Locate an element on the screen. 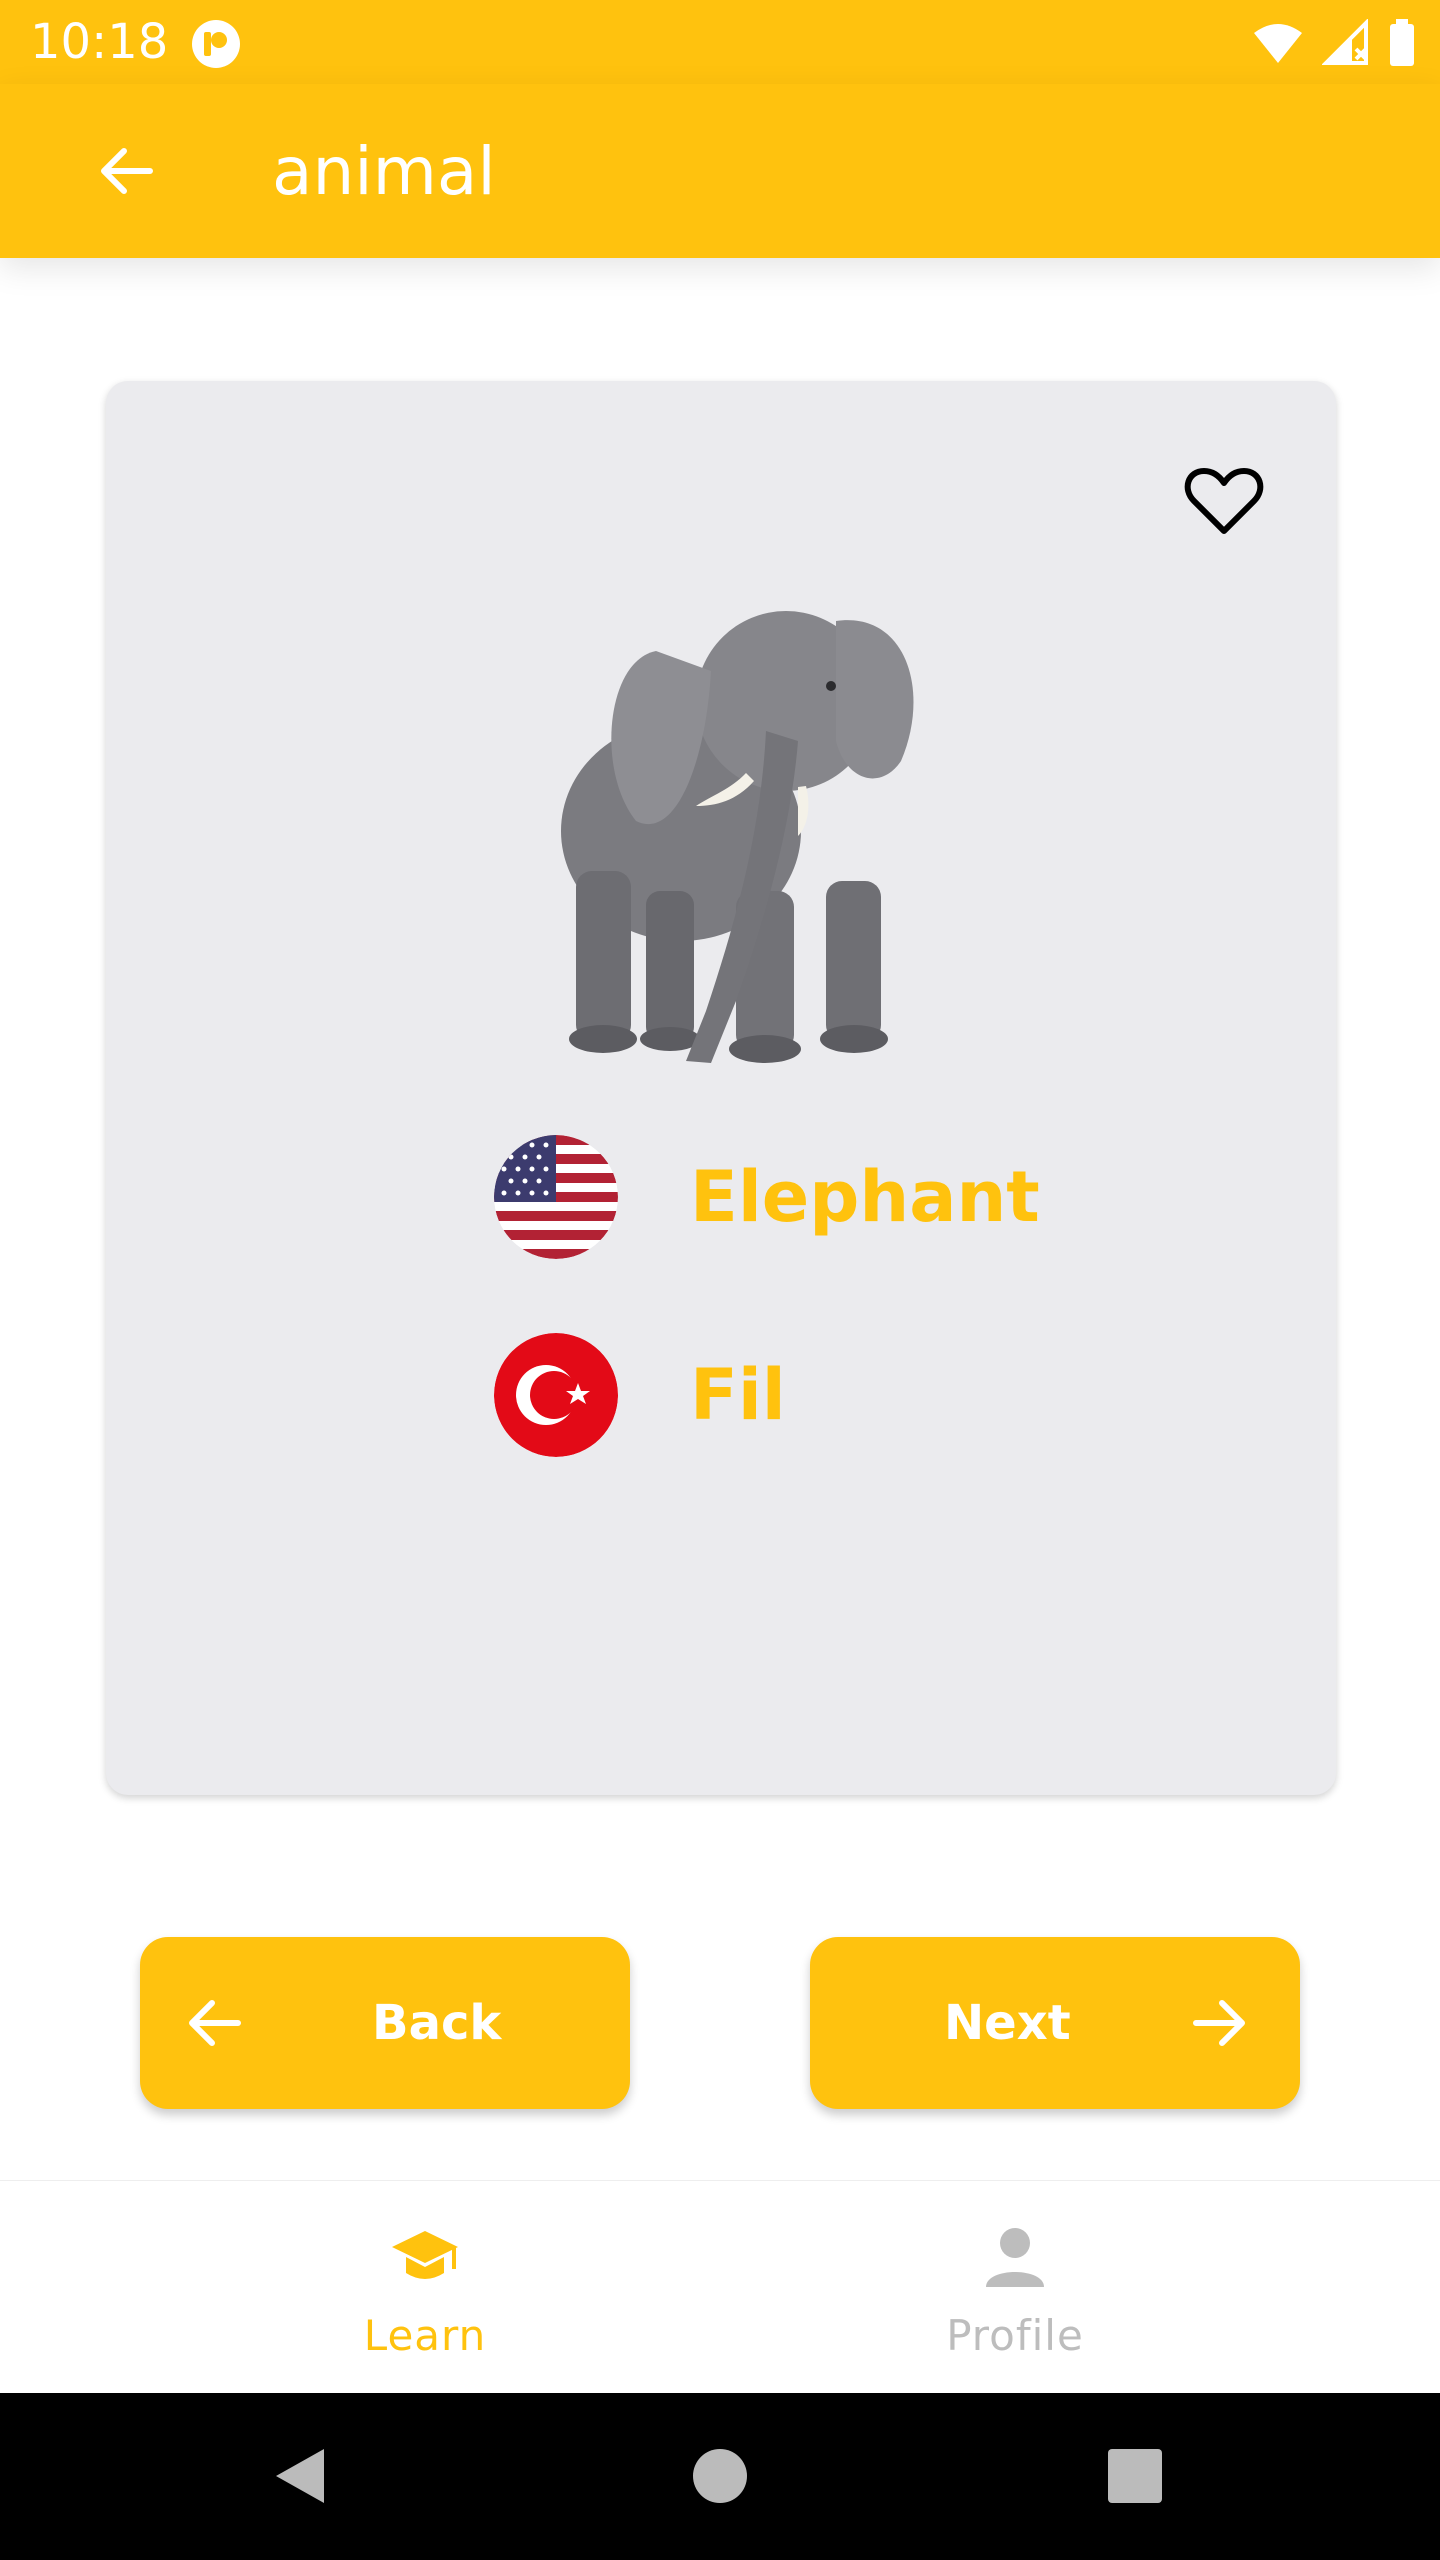  arrow-left-icon is located at coordinates (215, 2023).